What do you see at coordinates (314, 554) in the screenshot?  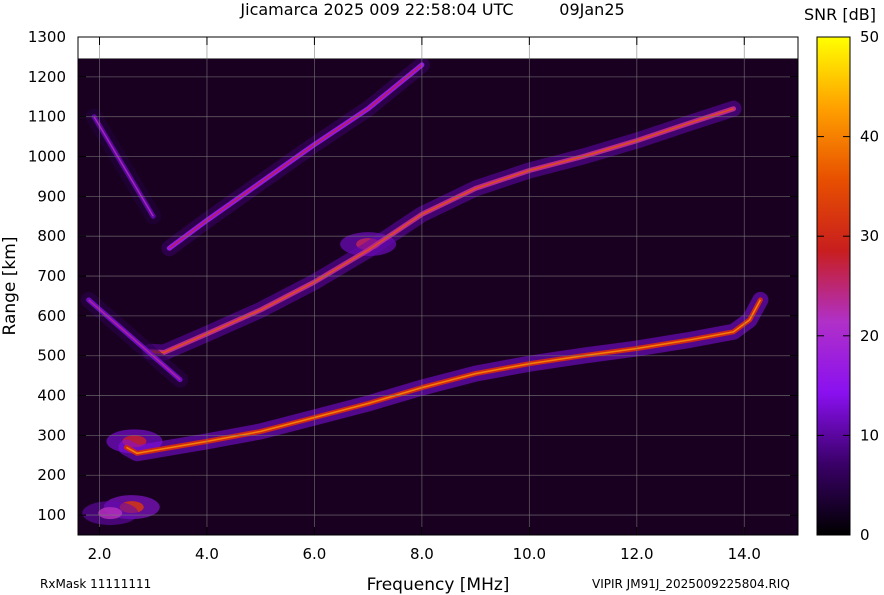 I see `x-tick-label-2: 6.0` at bounding box center [314, 554].